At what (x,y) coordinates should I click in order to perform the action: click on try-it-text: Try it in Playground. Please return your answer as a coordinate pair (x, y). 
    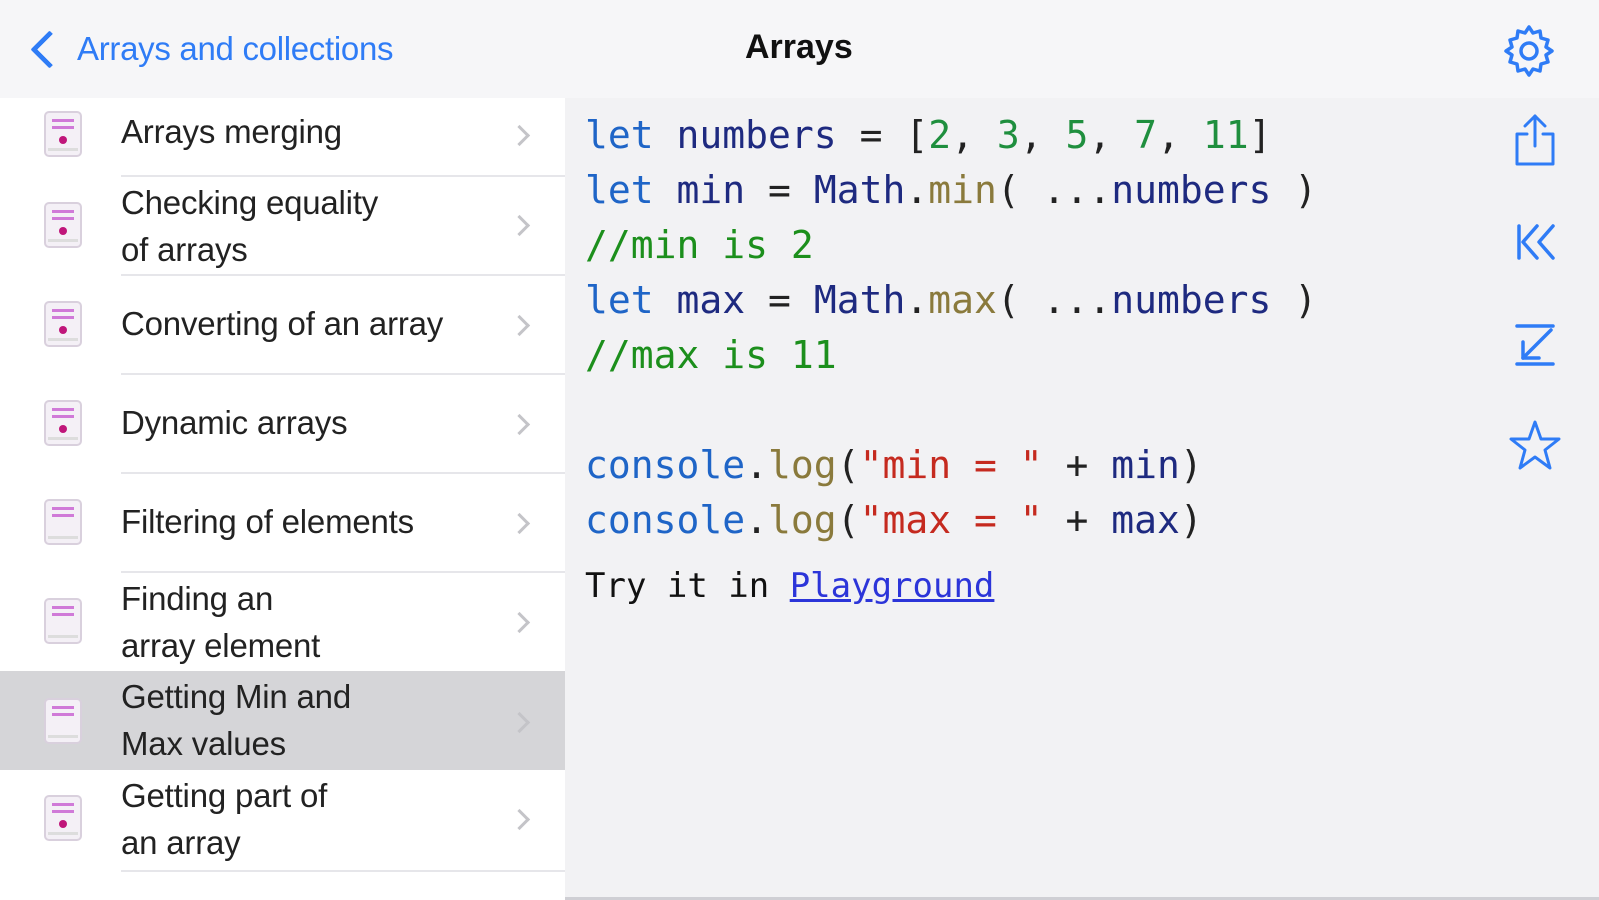
    Looking at the image, I should click on (790, 586).